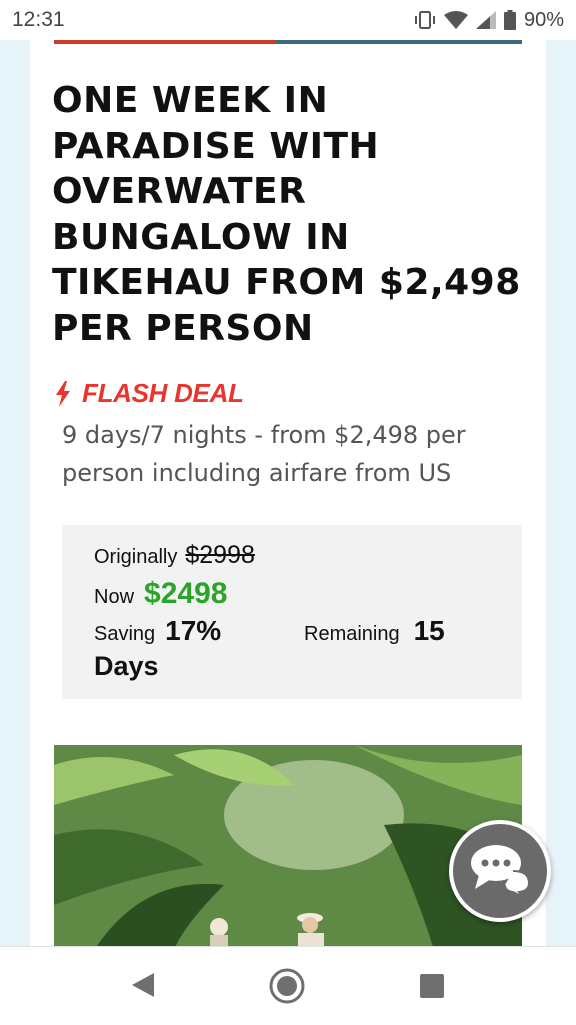 The image size is (576, 1025). I want to click on status-icons: 90%, so click(489, 20).